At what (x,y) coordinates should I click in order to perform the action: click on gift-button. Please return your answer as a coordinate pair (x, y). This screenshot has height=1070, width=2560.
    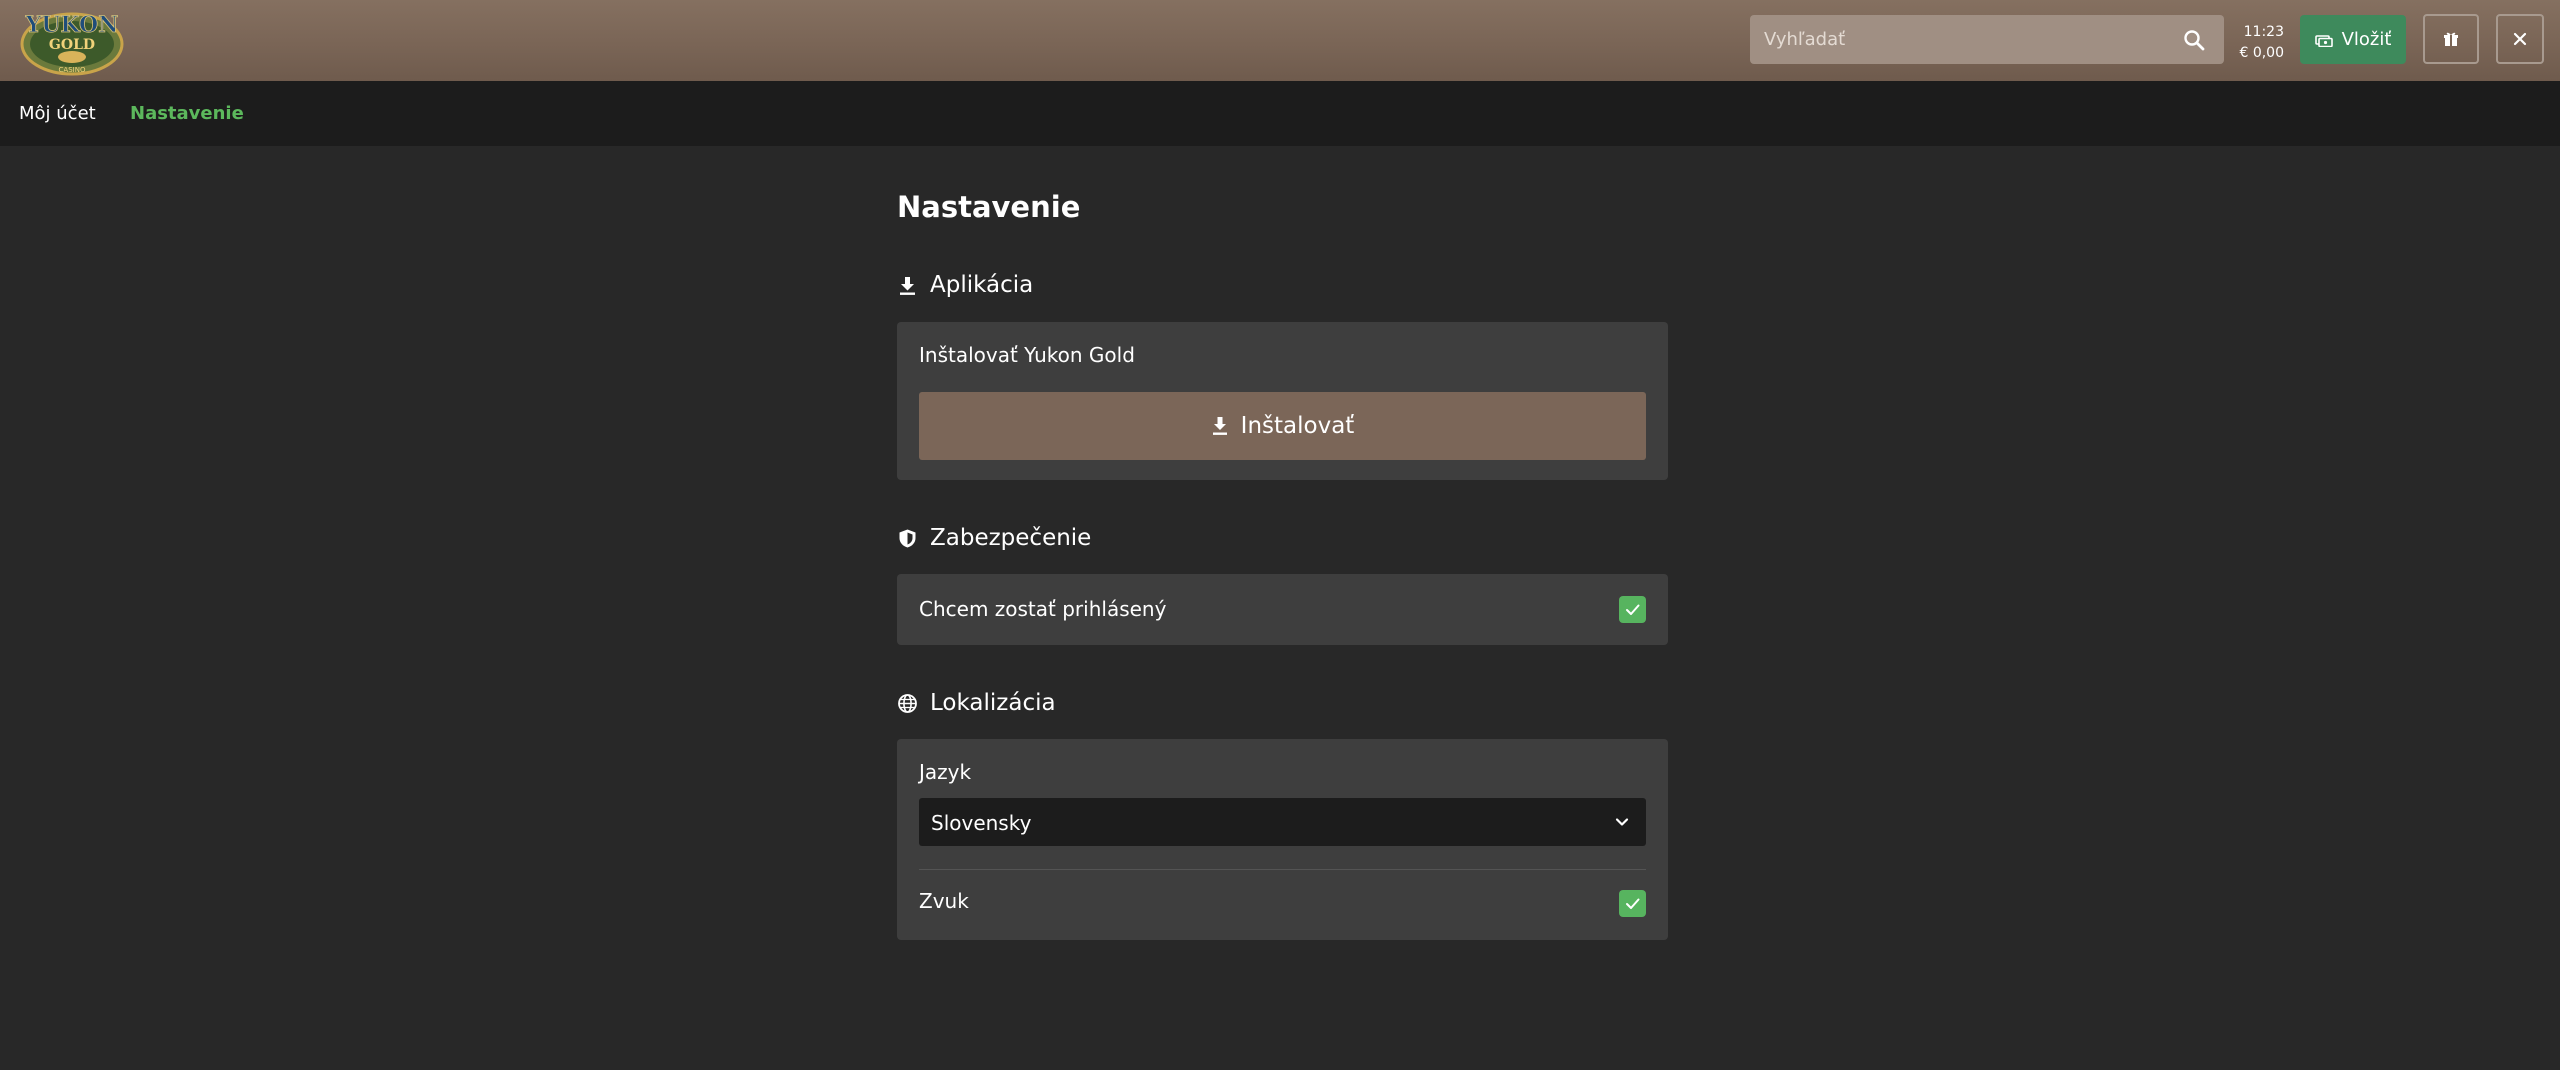
    Looking at the image, I should click on (2451, 39).